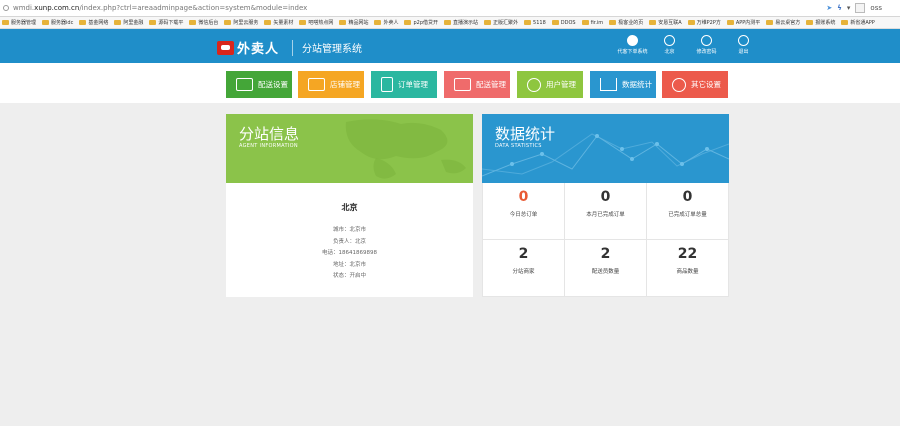  Describe the element at coordinates (98, 23) in the screenshot. I see `bookmark-label: 基金网络` at that location.